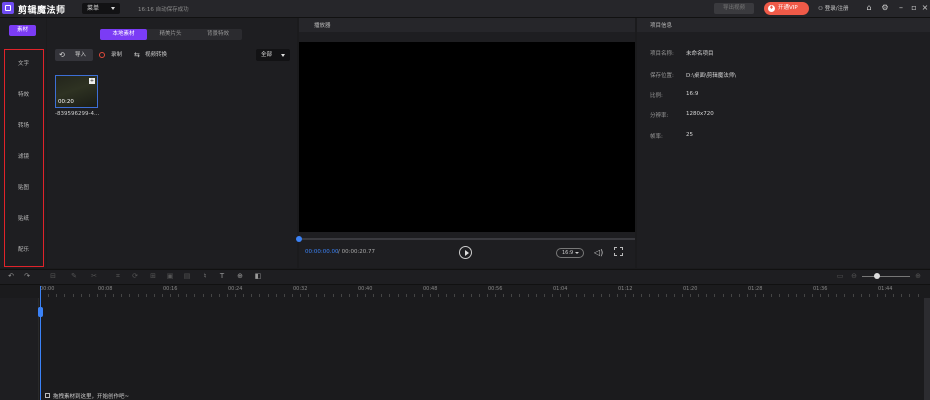  Describe the element at coordinates (11, 276) in the screenshot. I see `undo-icon: ↶` at that location.